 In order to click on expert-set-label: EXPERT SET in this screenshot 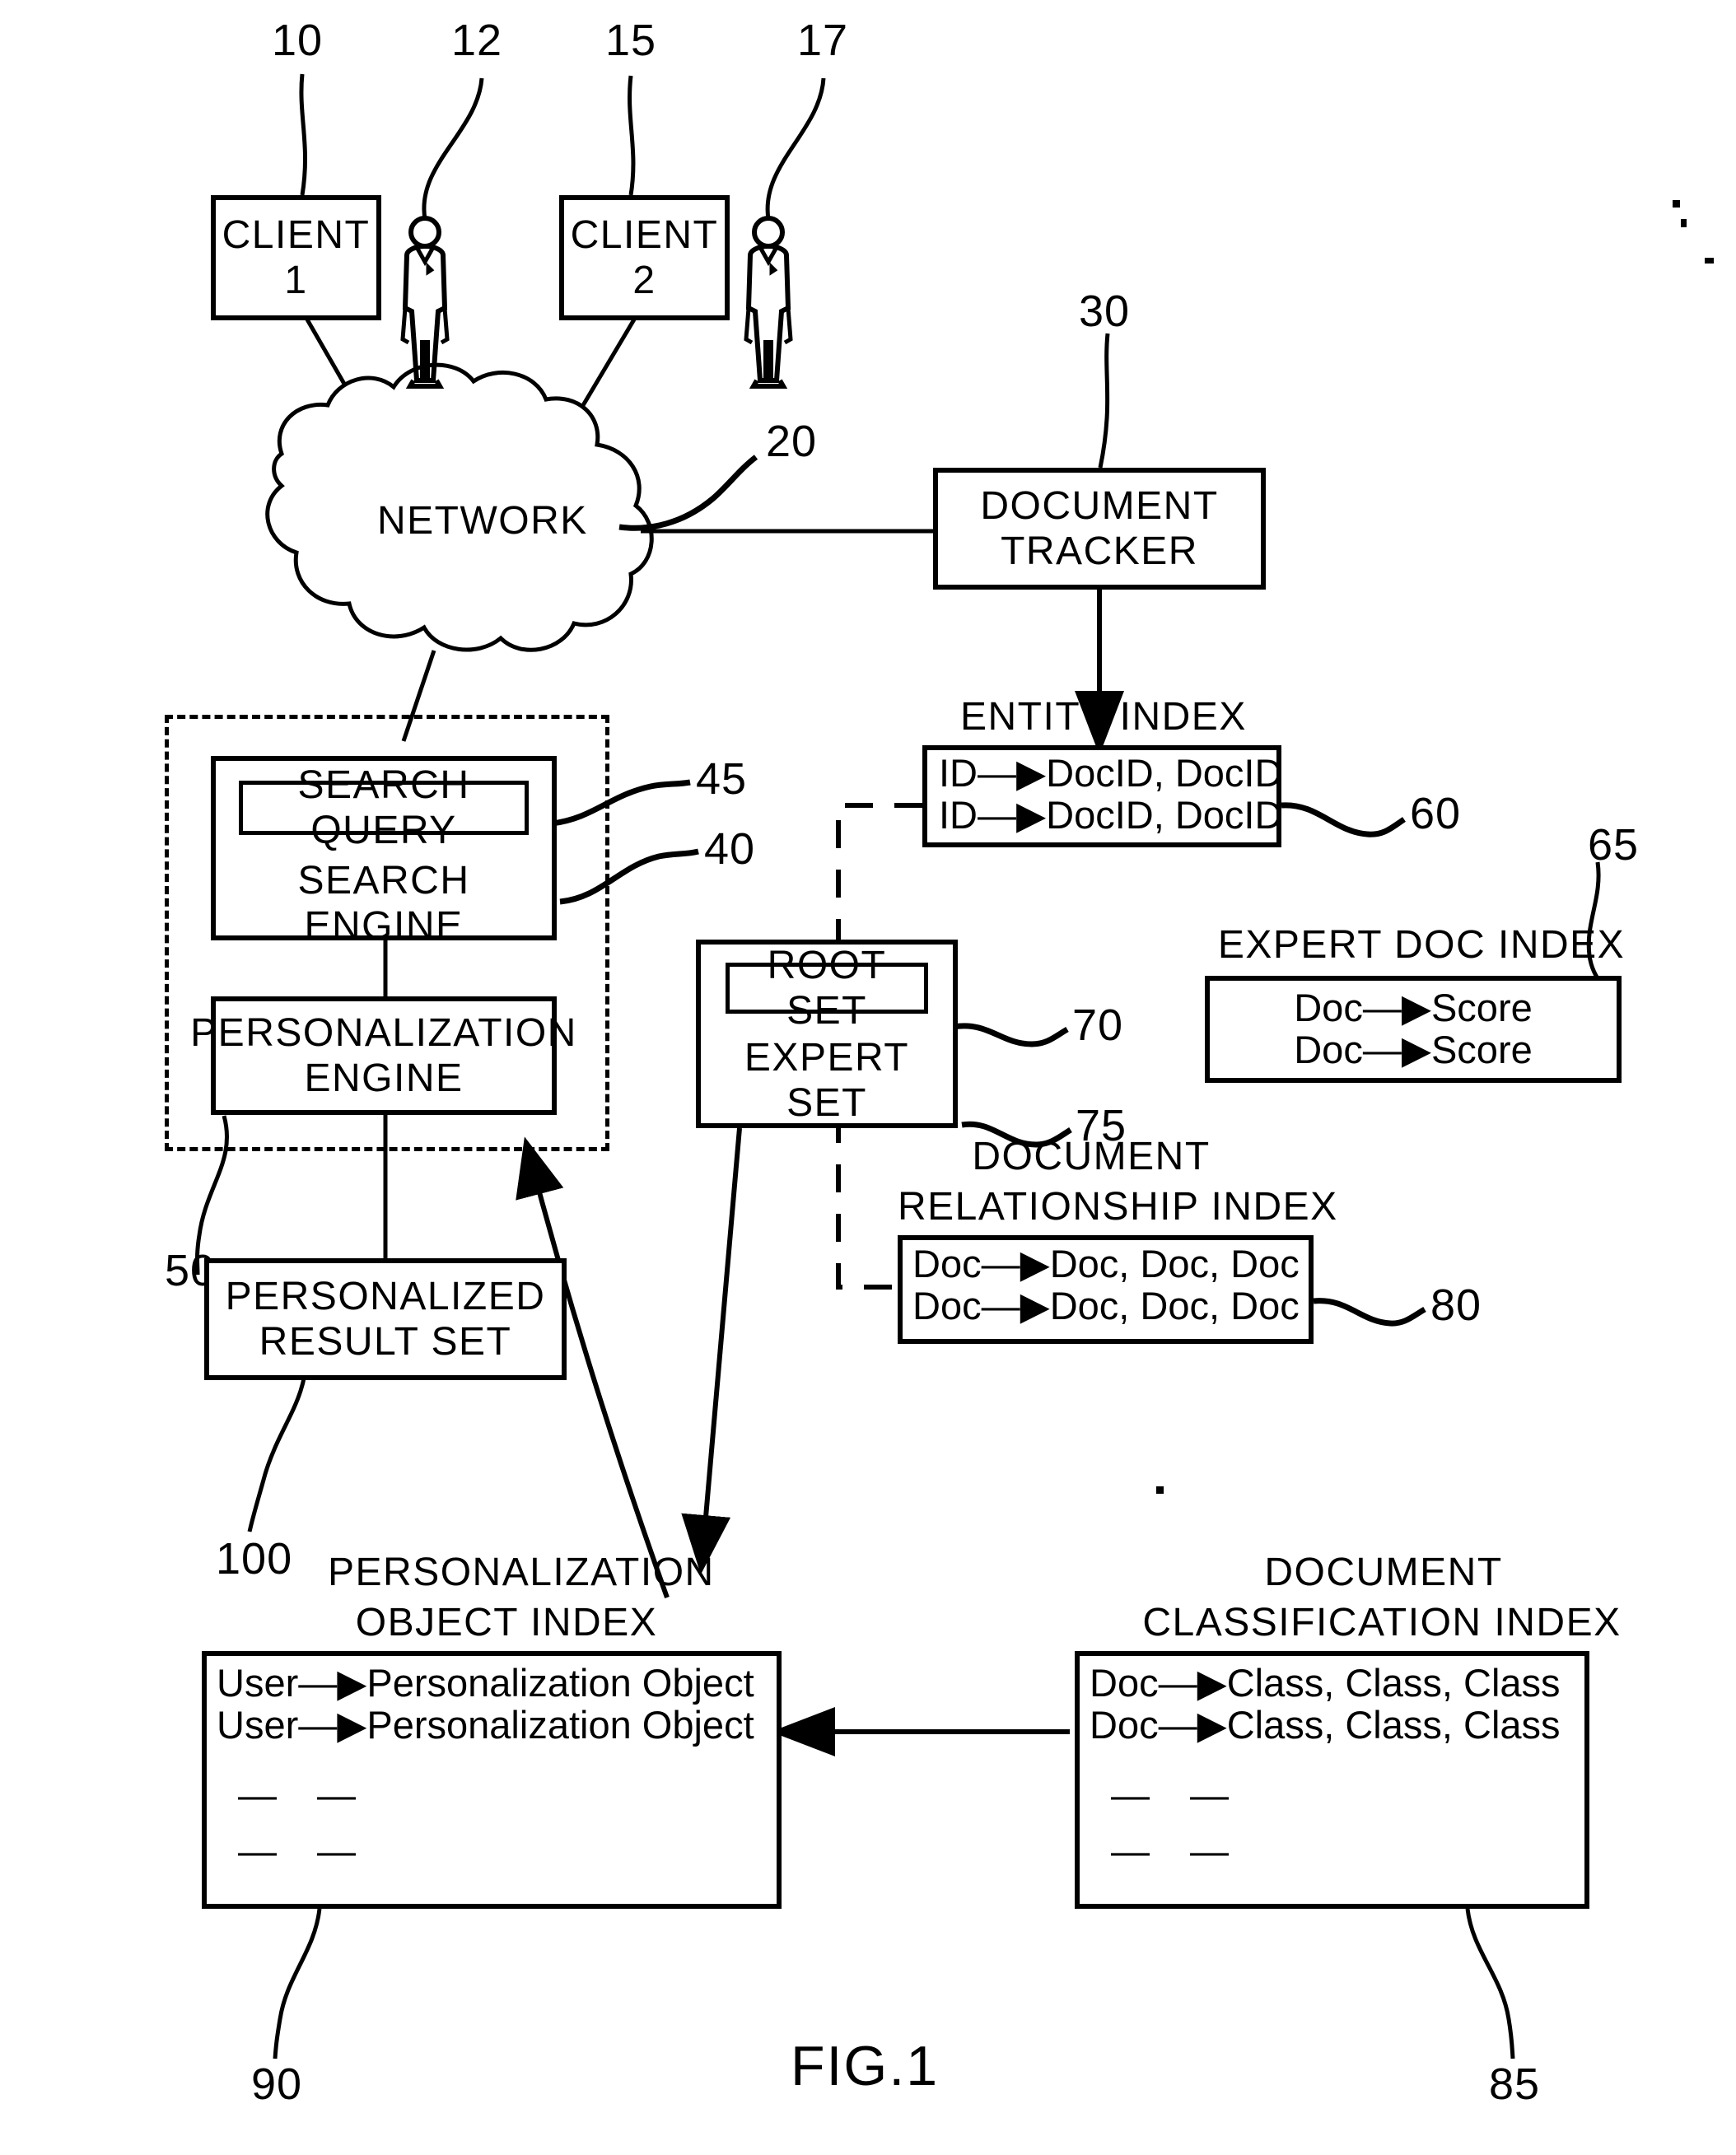, I will do `click(827, 1080)`.